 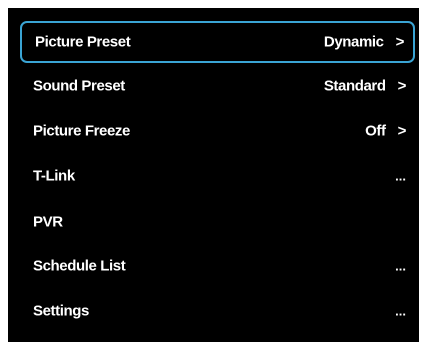 What do you see at coordinates (217, 222) in the screenshot?
I see `menu-item-pvr: PVR` at bounding box center [217, 222].